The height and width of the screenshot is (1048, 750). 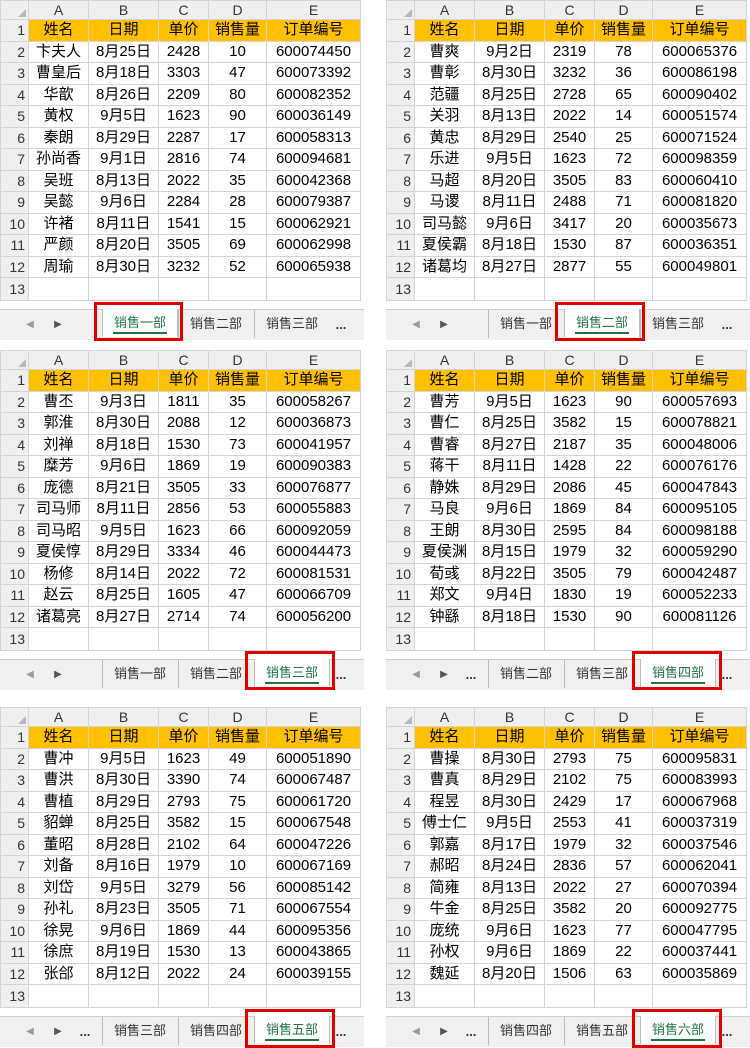 I want to click on data-cell: 庞统, so click(x=444, y=930).